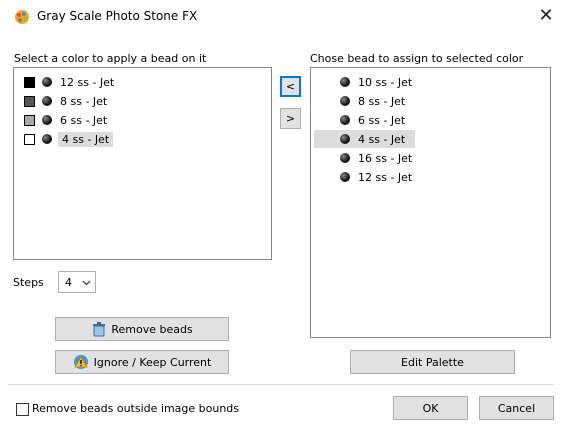 The image size is (562, 427). I want to click on left-panel-label: Select a color to apply a bead on it, so click(110, 58).